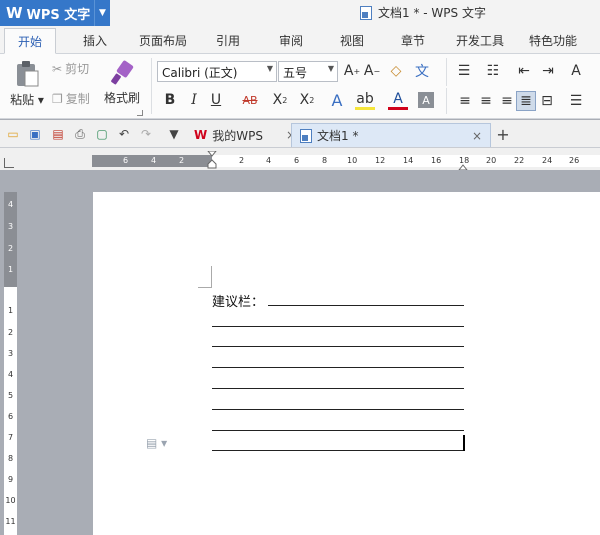  What do you see at coordinates (365, 100) in the screenshot?
I see `highlight-icon: ab` at bounding box center [365, 100].